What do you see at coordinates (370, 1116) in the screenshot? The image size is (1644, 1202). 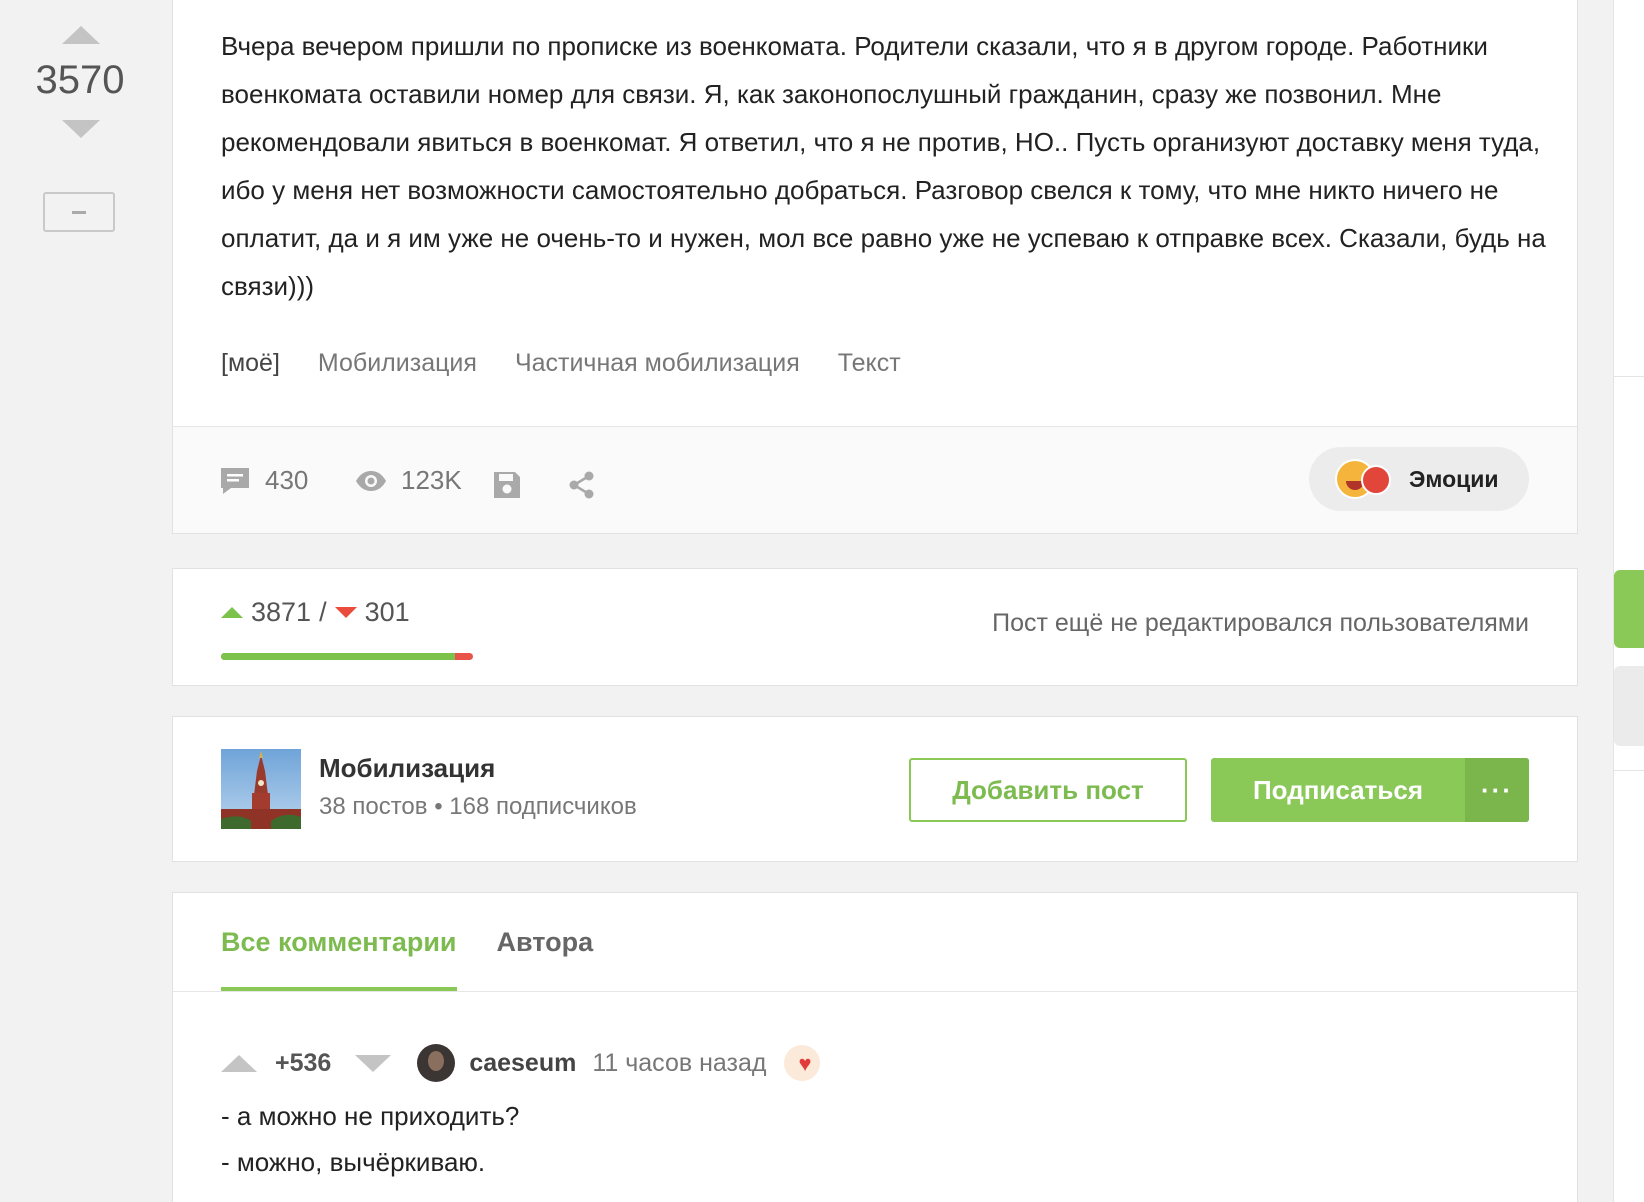 I see `comment-line: - а можно не приходить?` at bounding box center [370, 1116].